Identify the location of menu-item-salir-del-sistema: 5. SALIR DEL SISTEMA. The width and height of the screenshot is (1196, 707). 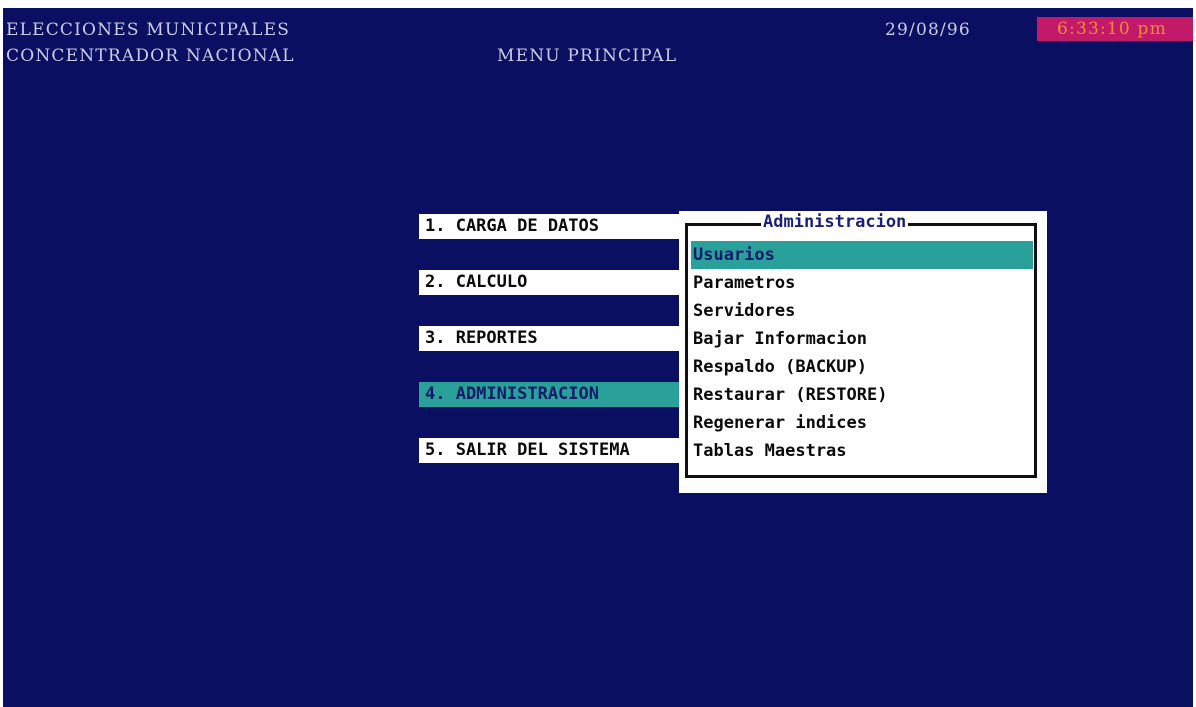
(551, 450).